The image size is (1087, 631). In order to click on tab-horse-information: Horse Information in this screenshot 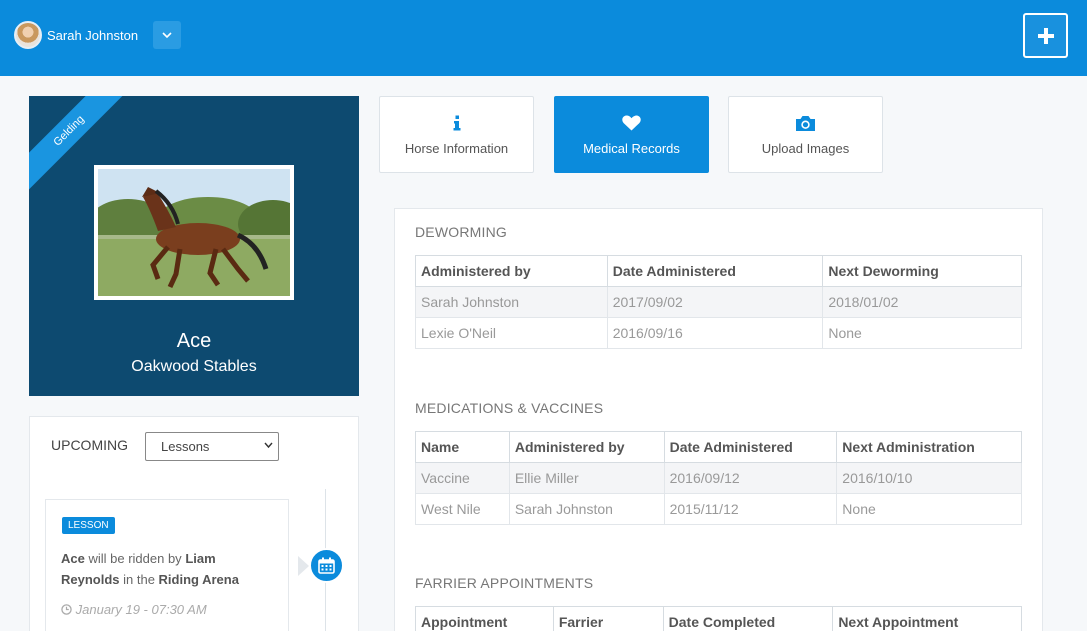, I will do `click(456, 134)`.